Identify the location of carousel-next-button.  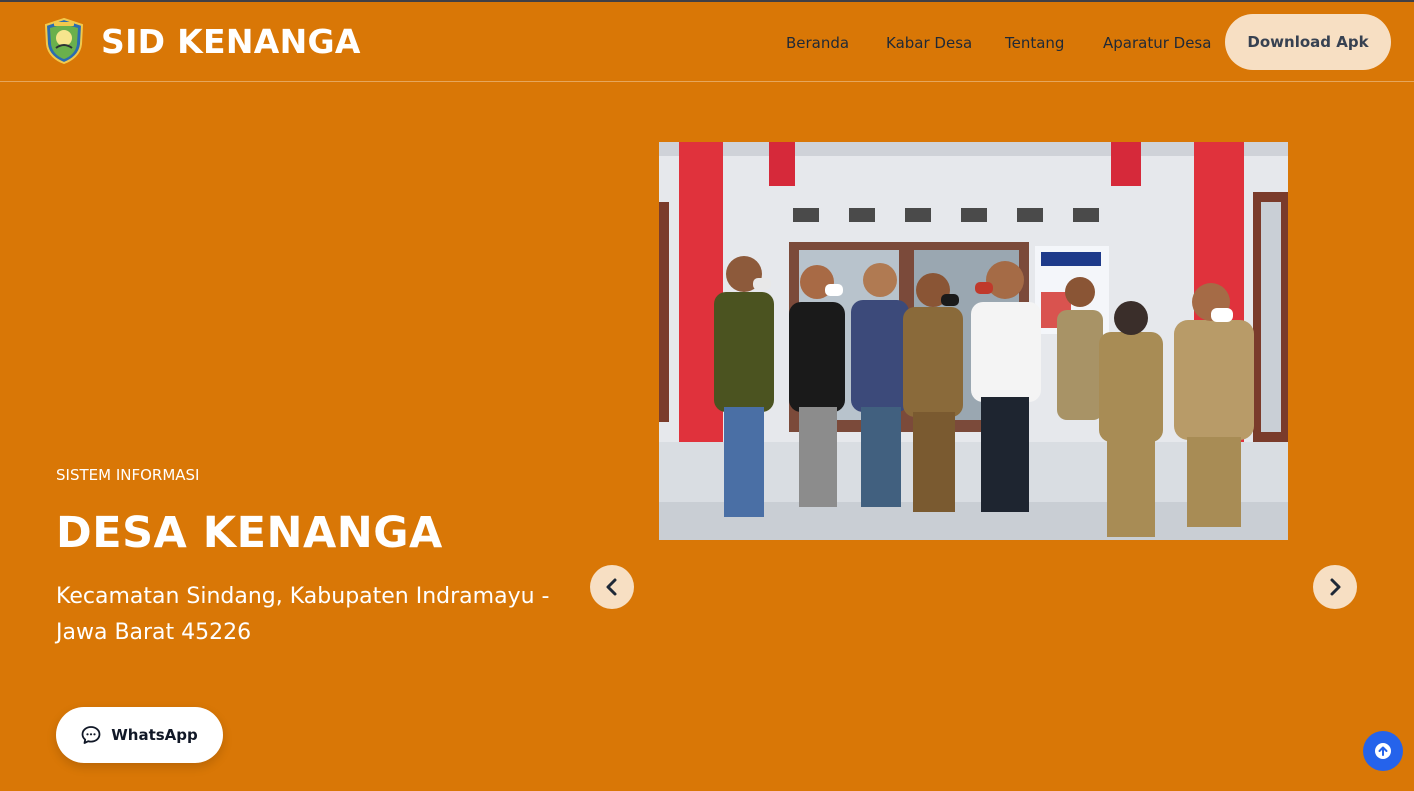
(1335, 587).